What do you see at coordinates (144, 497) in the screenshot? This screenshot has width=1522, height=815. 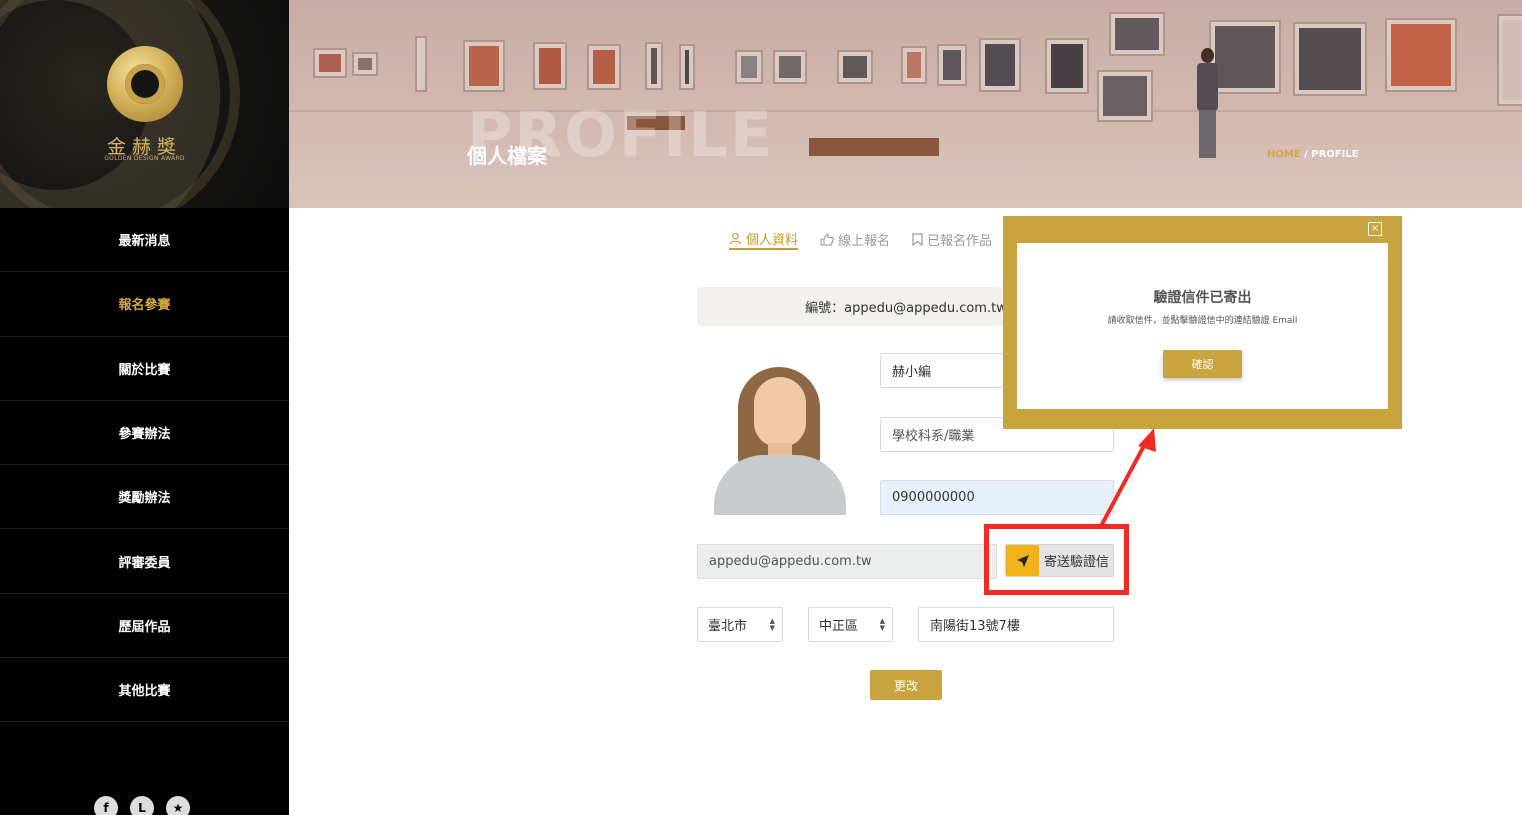 I see `sidebar-item-awards: 獎勵辦法` at bounding box center [144, 497].